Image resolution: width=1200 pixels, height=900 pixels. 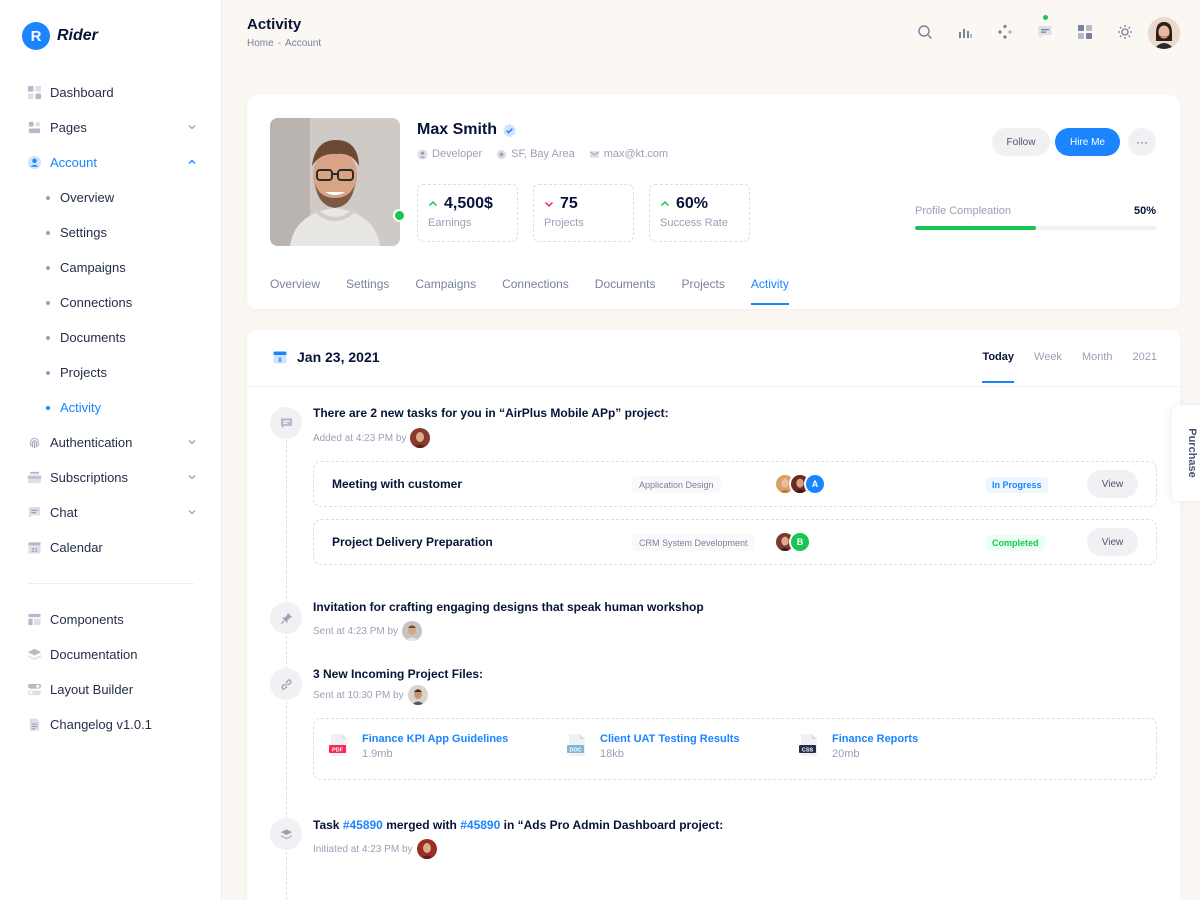 I want to click on sidebar-item-documentation: Documentation, so click(x=111, y=654).